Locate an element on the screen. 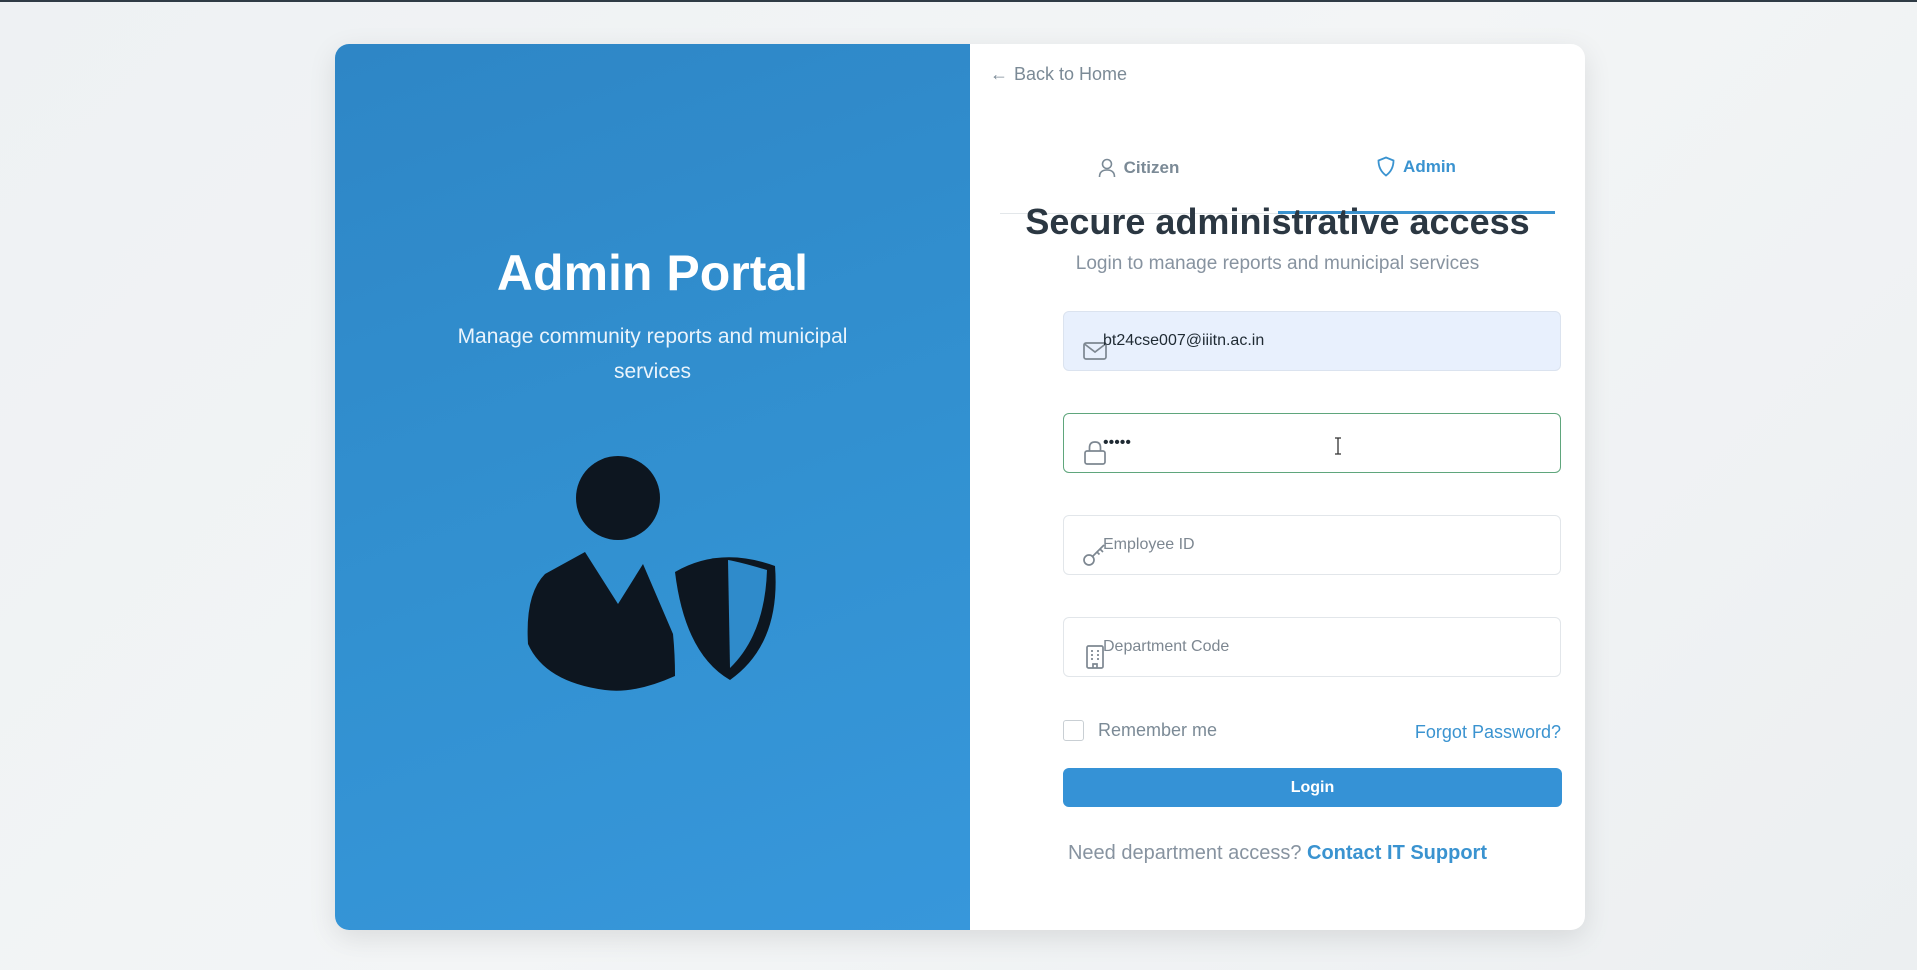 The image size is (1917, 970). user-icon is located at coordinates (1106, 167).